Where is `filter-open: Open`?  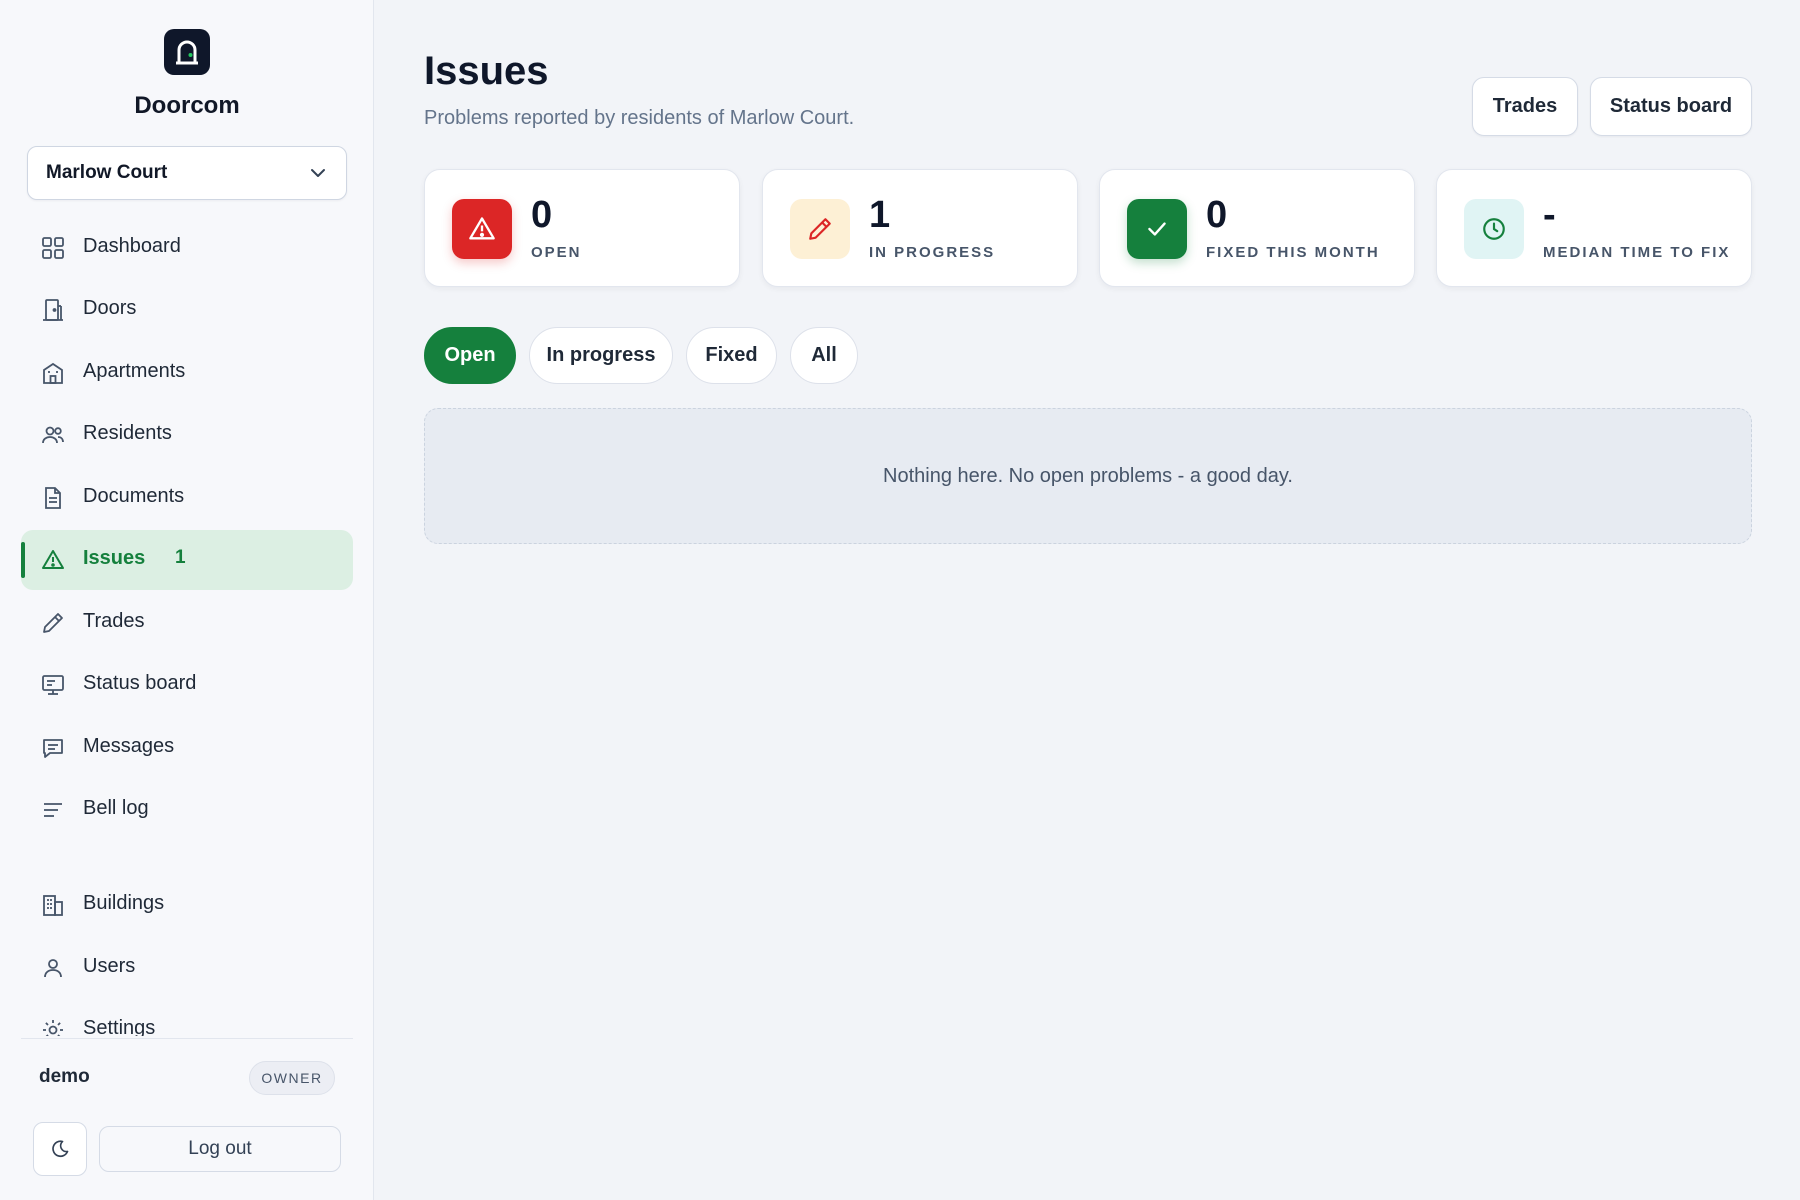 filter-open: Open is located at coordinates (470, 355).